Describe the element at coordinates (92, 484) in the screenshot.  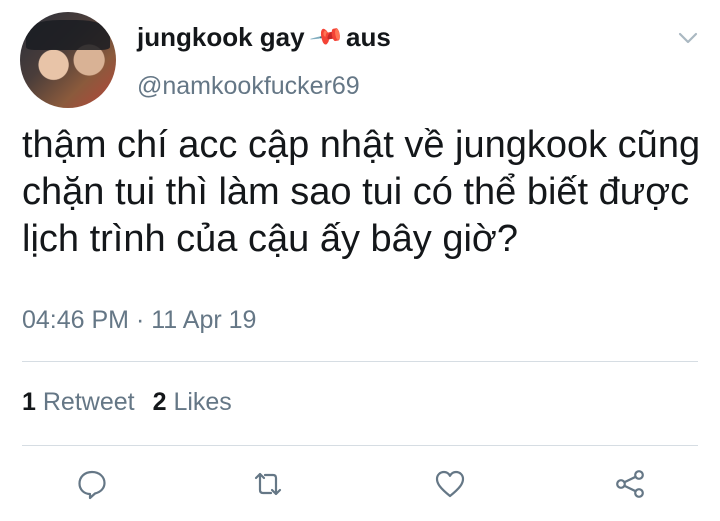
I see `reply-icon` at that location.